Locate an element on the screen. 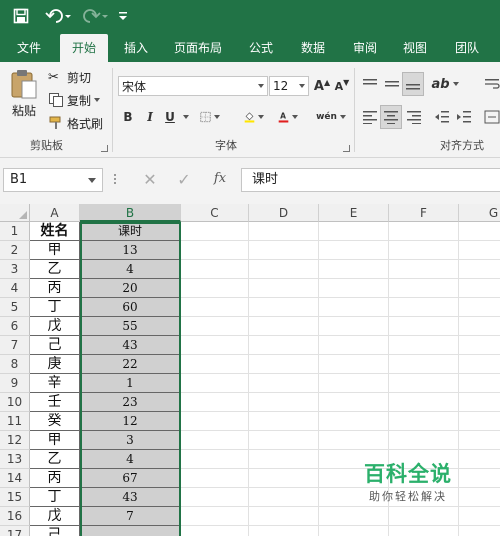 The width and height of the screenshot is (500, 536). row-header: 5 is located at coordinates (15, 307).